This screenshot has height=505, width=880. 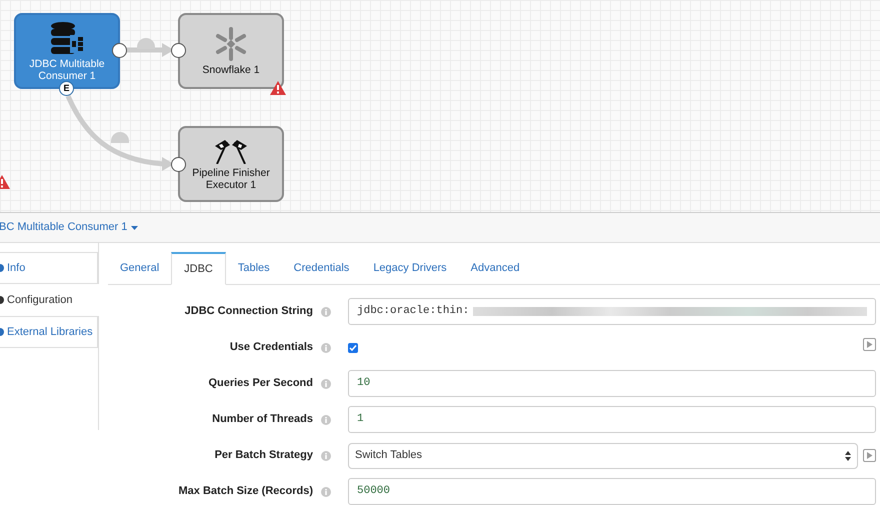 I want to click on field-label: JDBC Connection String, so click(x=248, y=312).